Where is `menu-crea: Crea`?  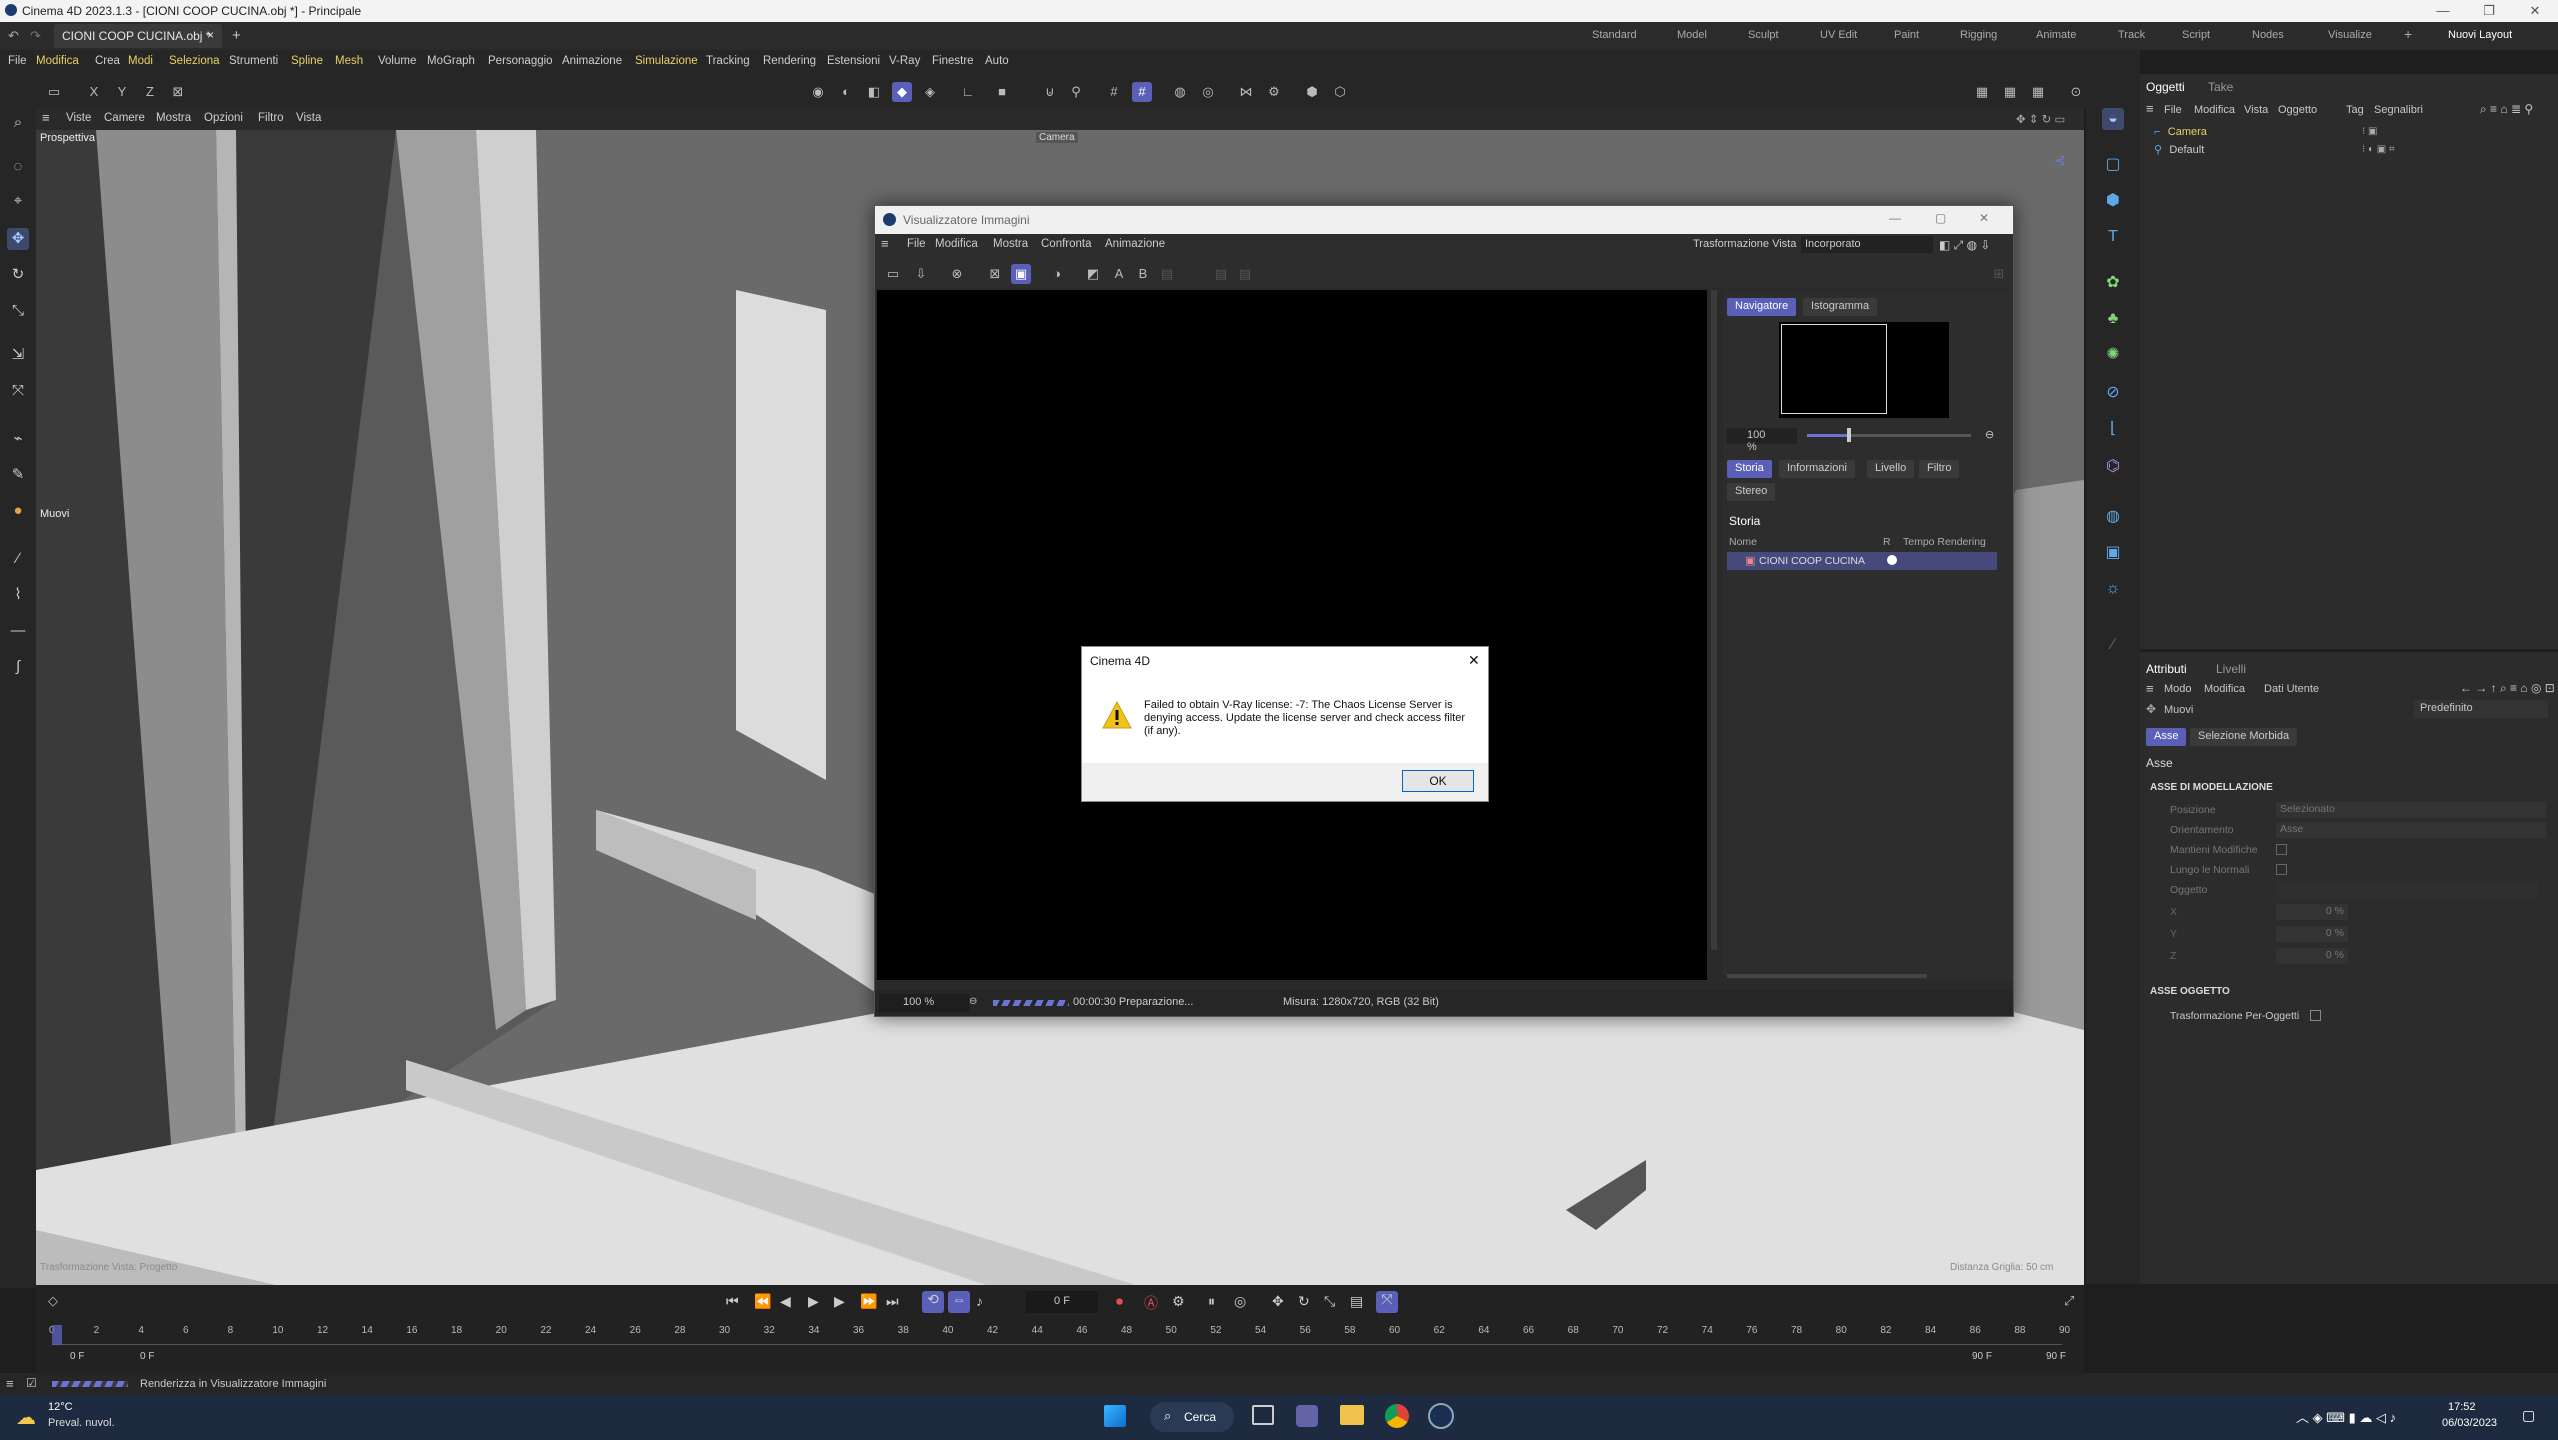
menu-crea: Crea is located at coordinates (107, 61).